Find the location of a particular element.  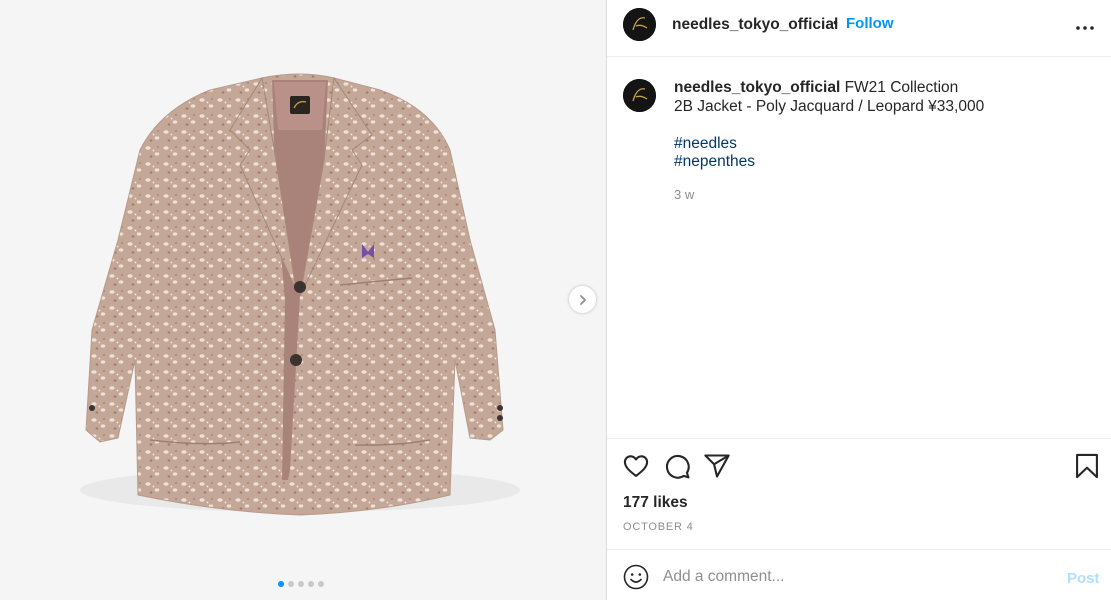

post-header: needles_tokyo_official • Follow is located at coordinates (859, 28).